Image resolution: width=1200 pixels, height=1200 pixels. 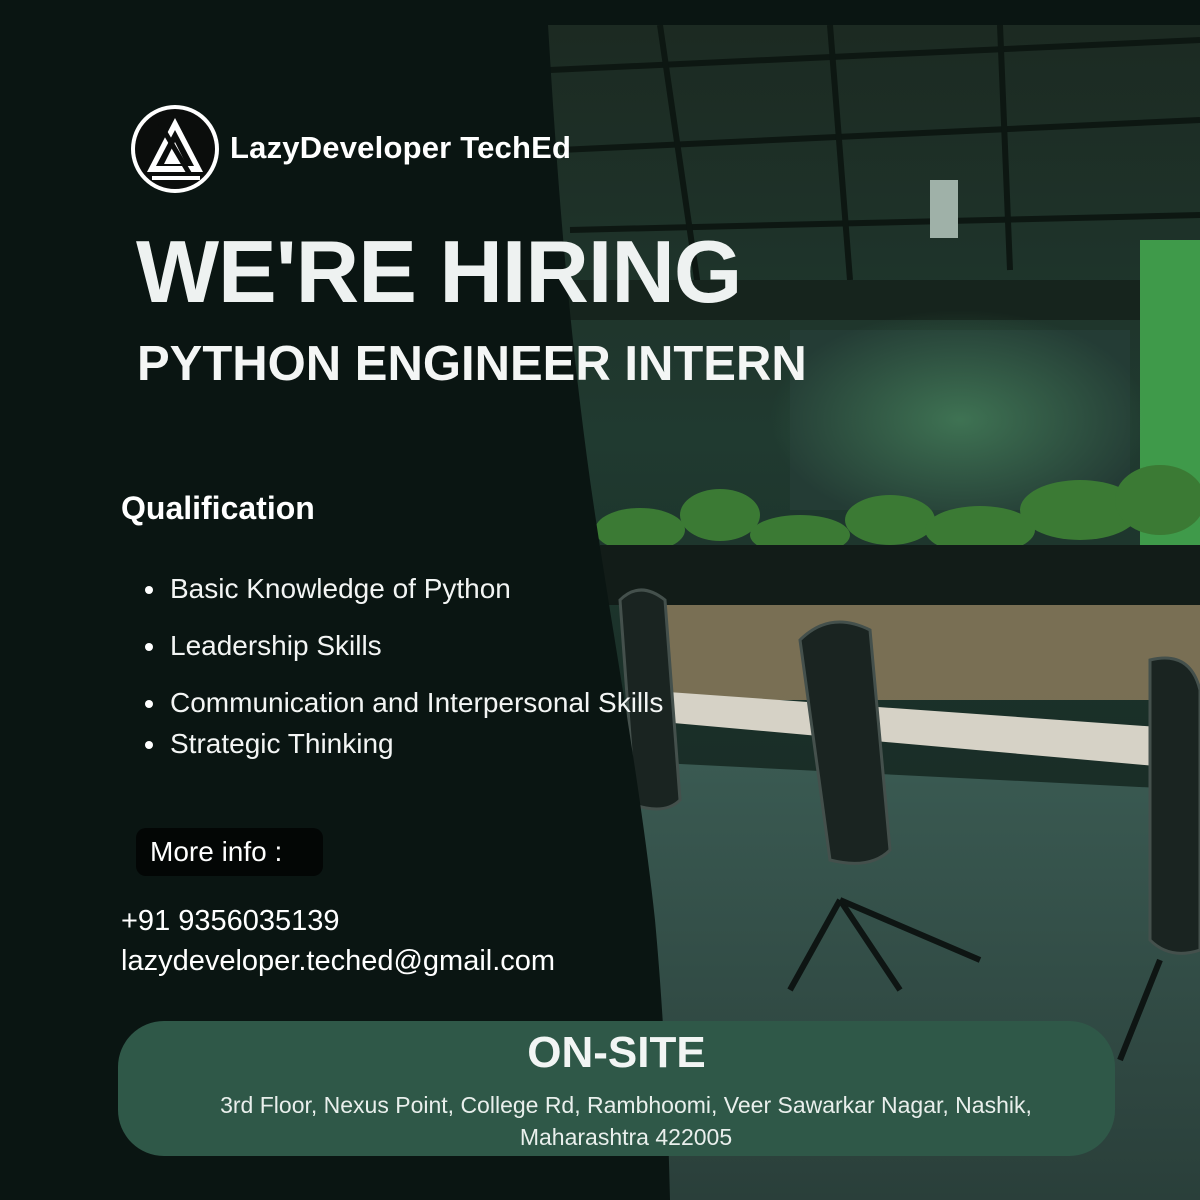 What do you see at coordinates (439, 271) in the screenshot?
I see `hiring-headline: WE'RE HIRING` at bounding box center [439, 271].